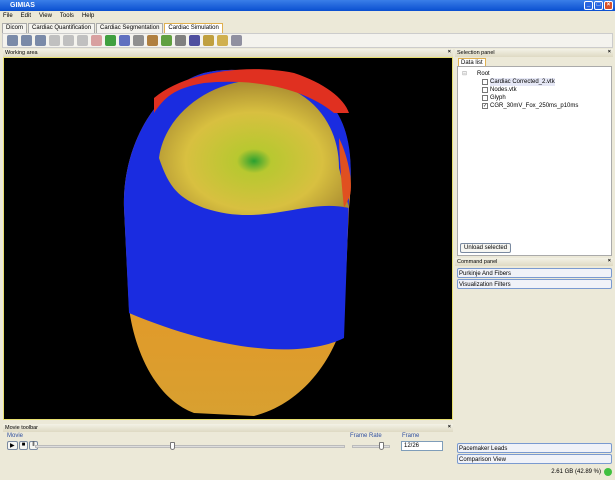  What do you see at coordinates (576, 472) in the screenshot?
I see `memory-status: 2.61 GB (42.89 %)` at bounding box center [576, 472].